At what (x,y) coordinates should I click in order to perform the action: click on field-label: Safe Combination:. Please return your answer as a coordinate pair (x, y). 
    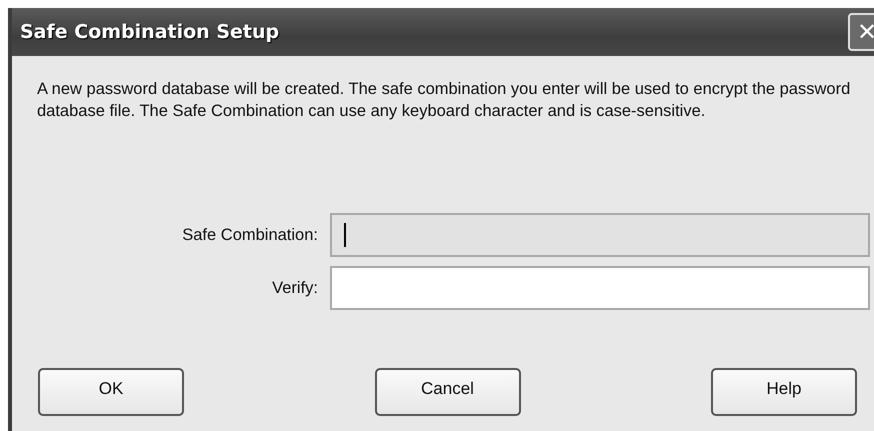
    Looking at the image, I should click on (249, 235).